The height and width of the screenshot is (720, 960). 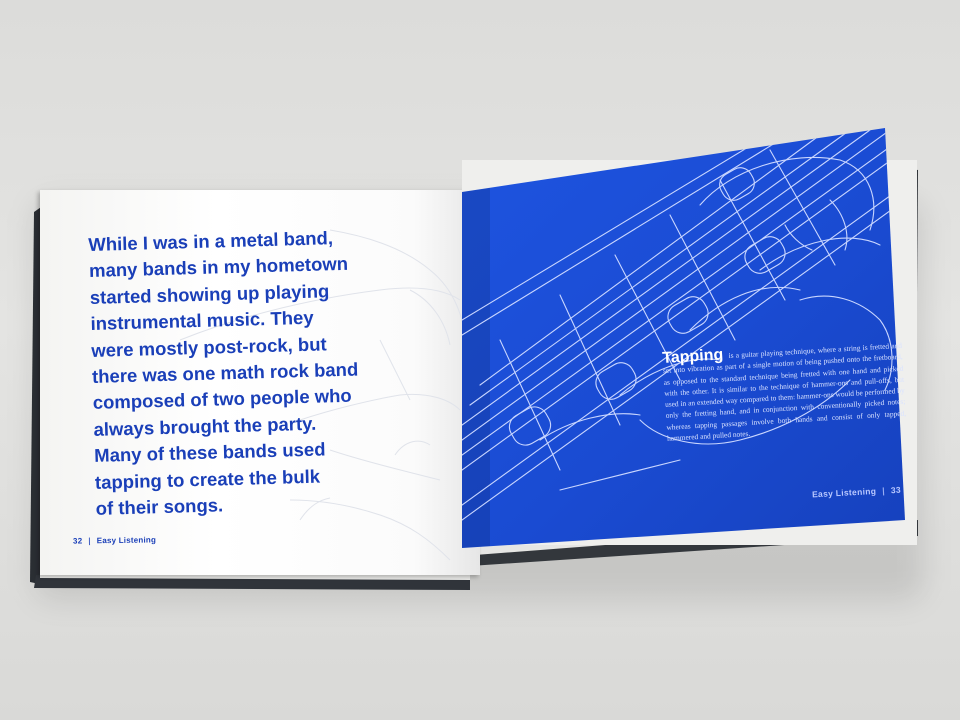 I want to click on running-title: Easy Listening, so click(x=126, y=540).